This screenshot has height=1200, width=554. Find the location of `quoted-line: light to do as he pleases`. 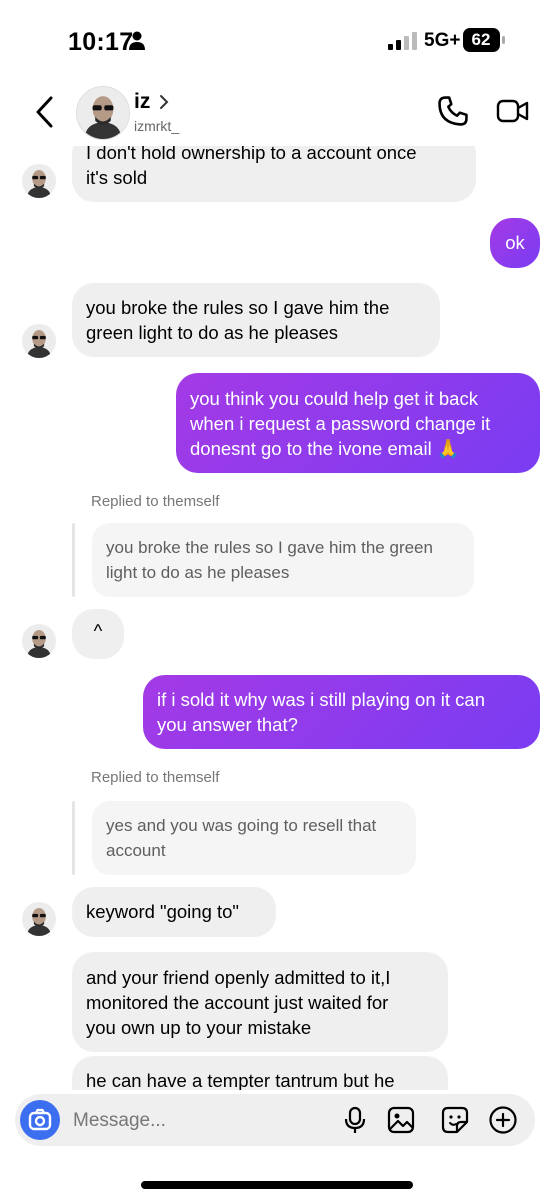

quoted-line: light to do as he pleases is located at coordinates (198, 572).